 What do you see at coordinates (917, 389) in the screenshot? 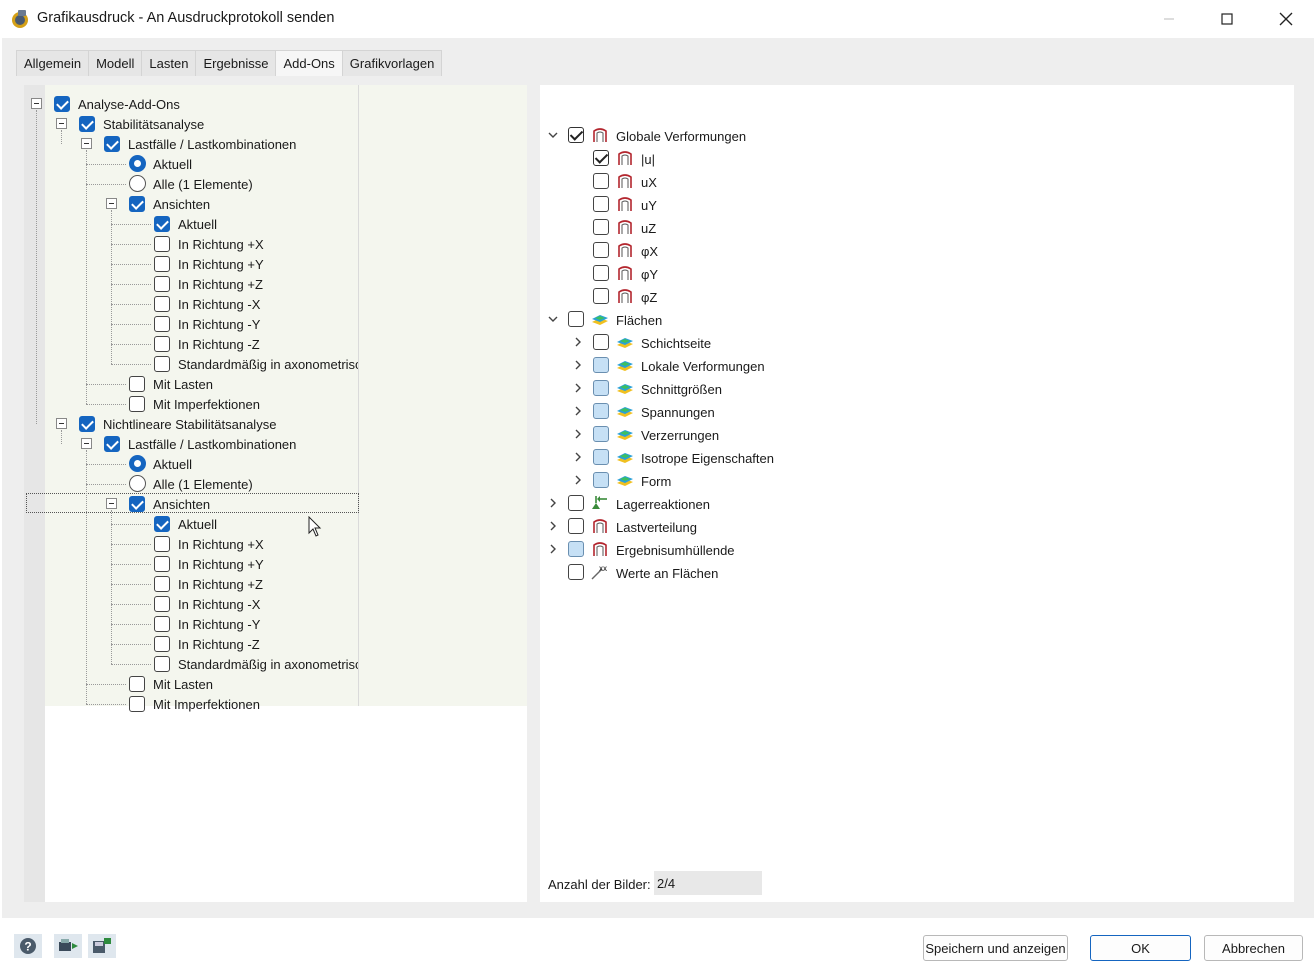
I see `result-tree-row: Schnittgrößen` at bounding box center [917, 389].